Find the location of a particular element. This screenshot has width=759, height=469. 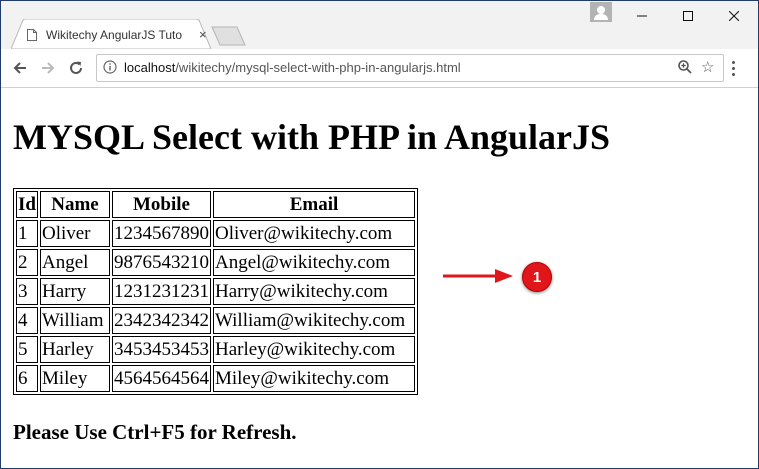

tab-strip: Wikitechy AngularJS Tuto × is located at coordinates (379, 25).